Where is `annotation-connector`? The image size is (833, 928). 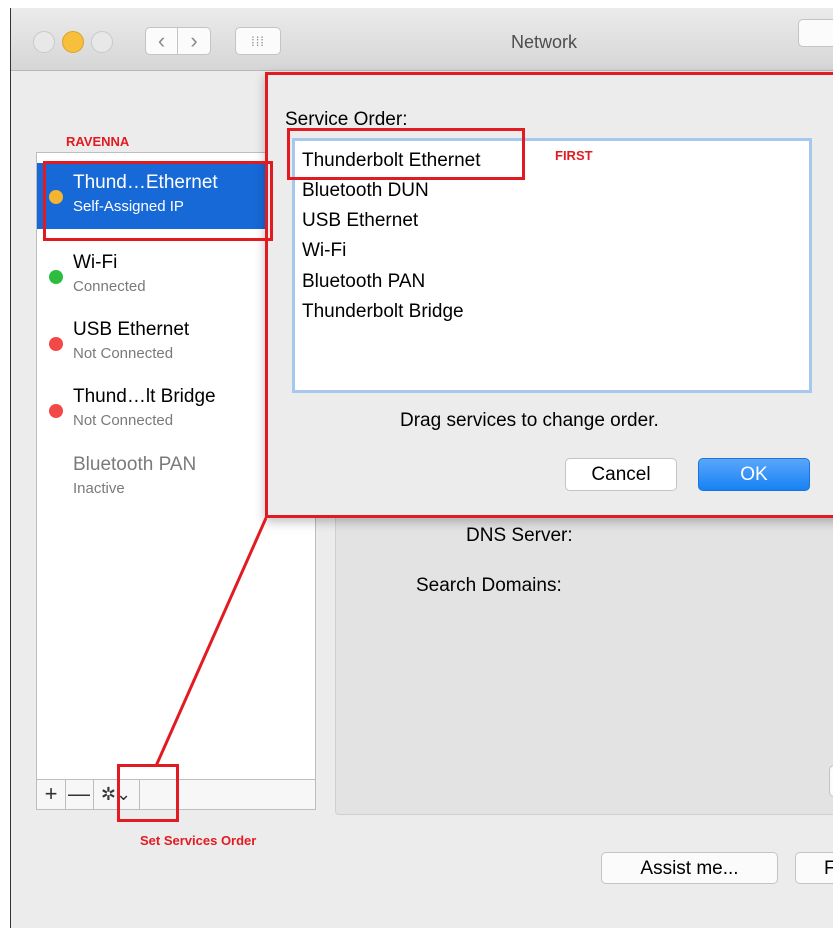 annotation-connector is located at coordinates (211, 642).